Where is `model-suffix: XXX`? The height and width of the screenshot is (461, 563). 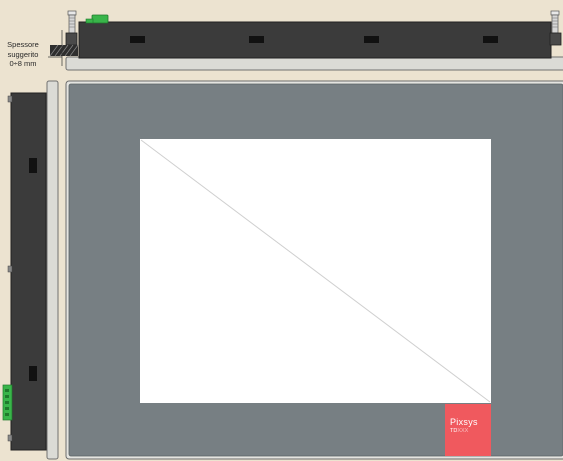 model-suffix: XXX is located at coordinates (463, 431).